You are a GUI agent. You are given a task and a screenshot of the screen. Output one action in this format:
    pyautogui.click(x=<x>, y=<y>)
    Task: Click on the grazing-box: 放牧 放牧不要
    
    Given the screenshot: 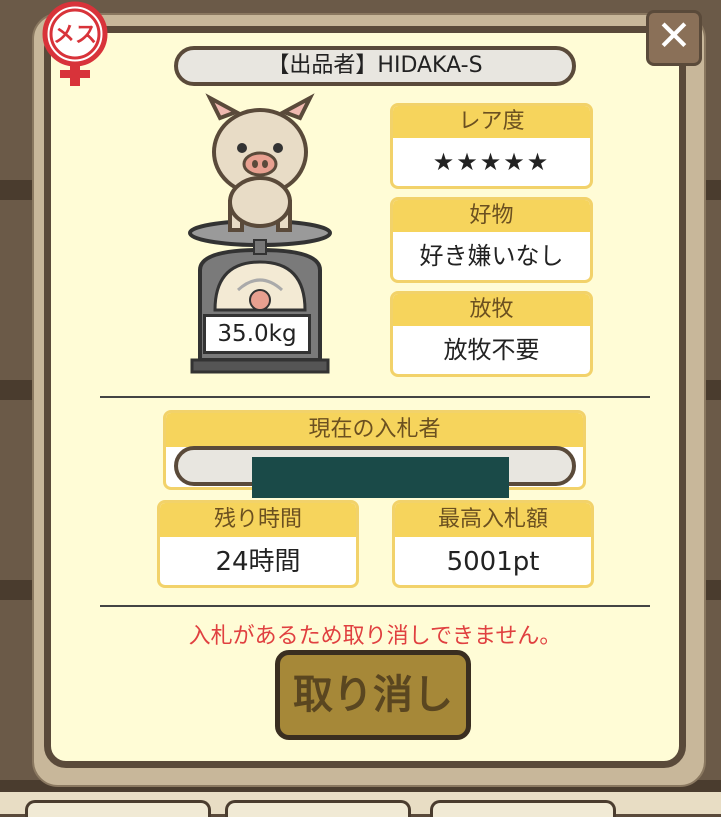 What is the action you would take?
    pyautogui.click(x=491, y=334)
    